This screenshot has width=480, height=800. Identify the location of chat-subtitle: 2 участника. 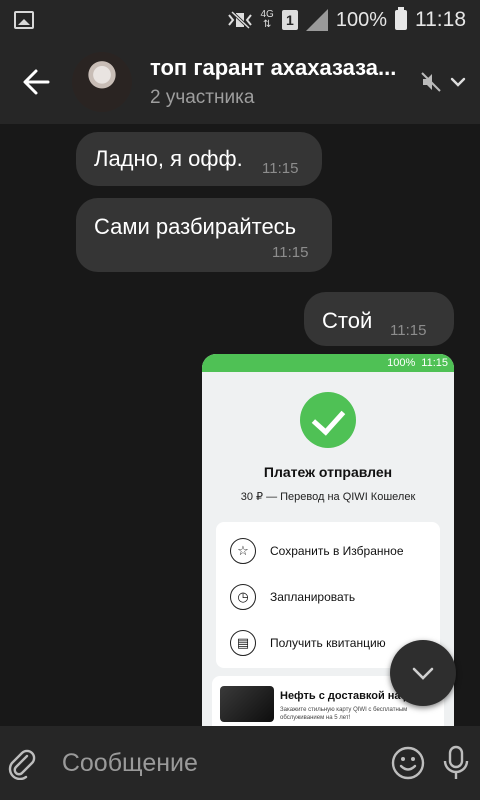
(202, 97).